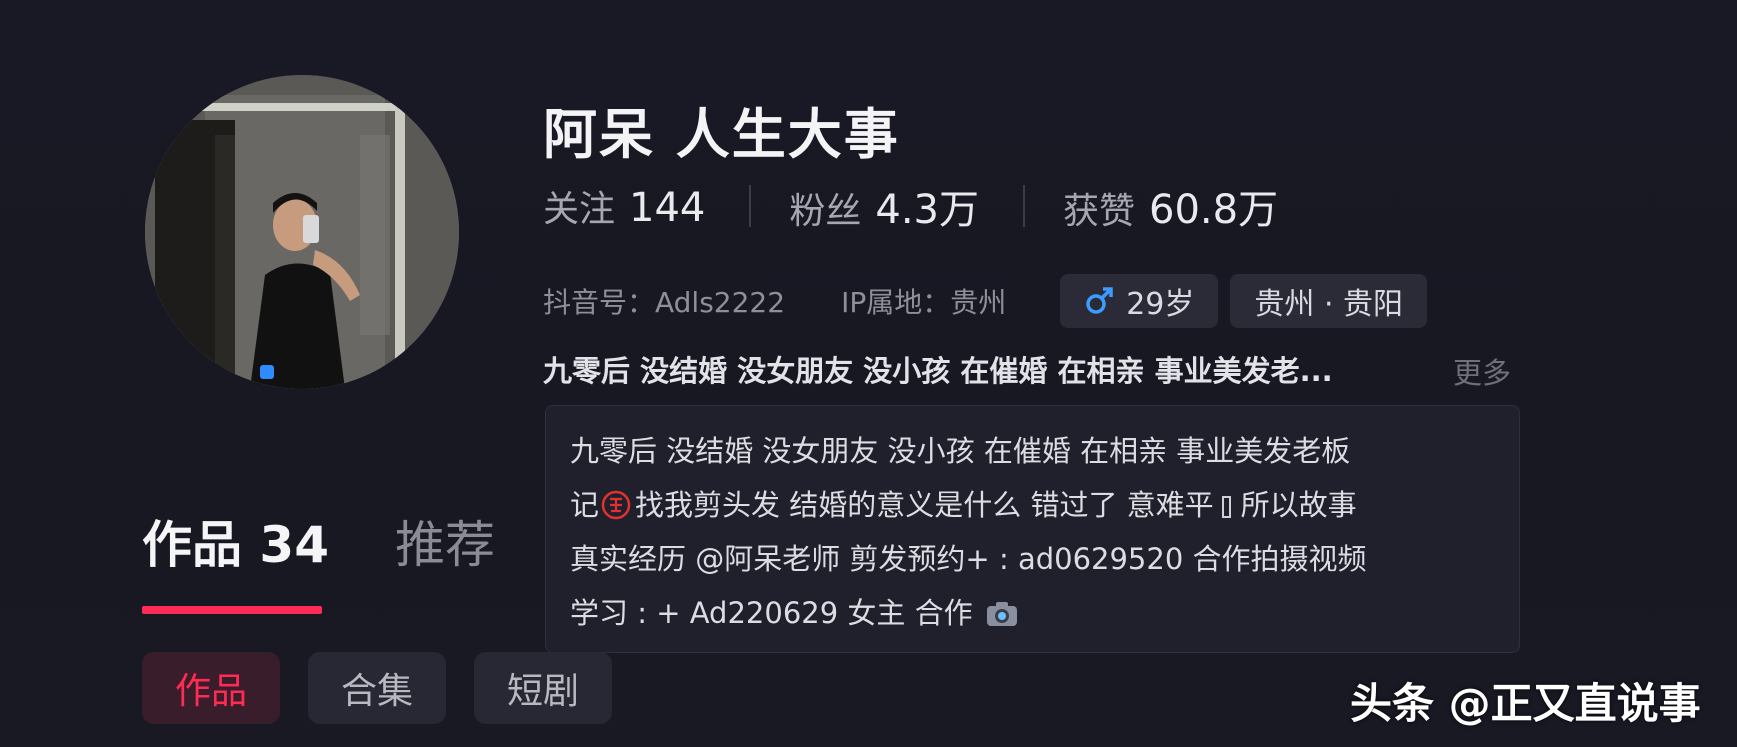 The width and height of the screenshot is (1737, 747). What do you see at coordinates (1214, 210) in the screenshot?
I see `likes-value: 60.8万` at bounding box center [1214, 210].